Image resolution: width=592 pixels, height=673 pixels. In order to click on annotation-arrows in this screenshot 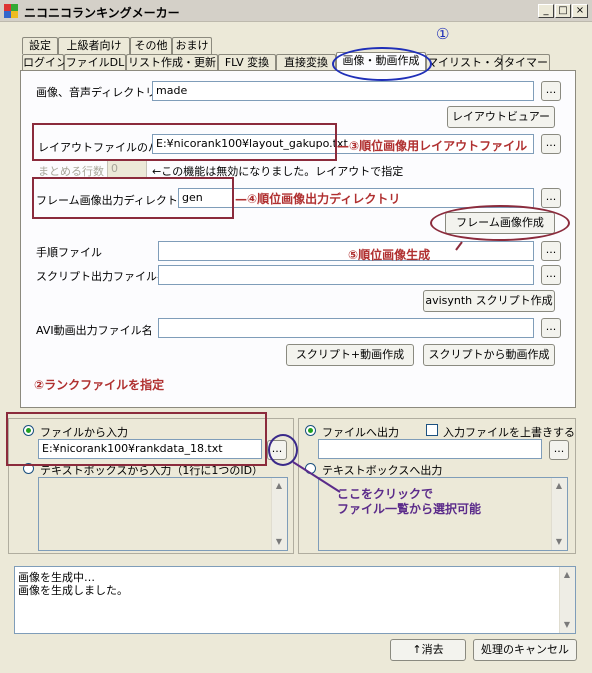, I will do `click(377, 367)`.